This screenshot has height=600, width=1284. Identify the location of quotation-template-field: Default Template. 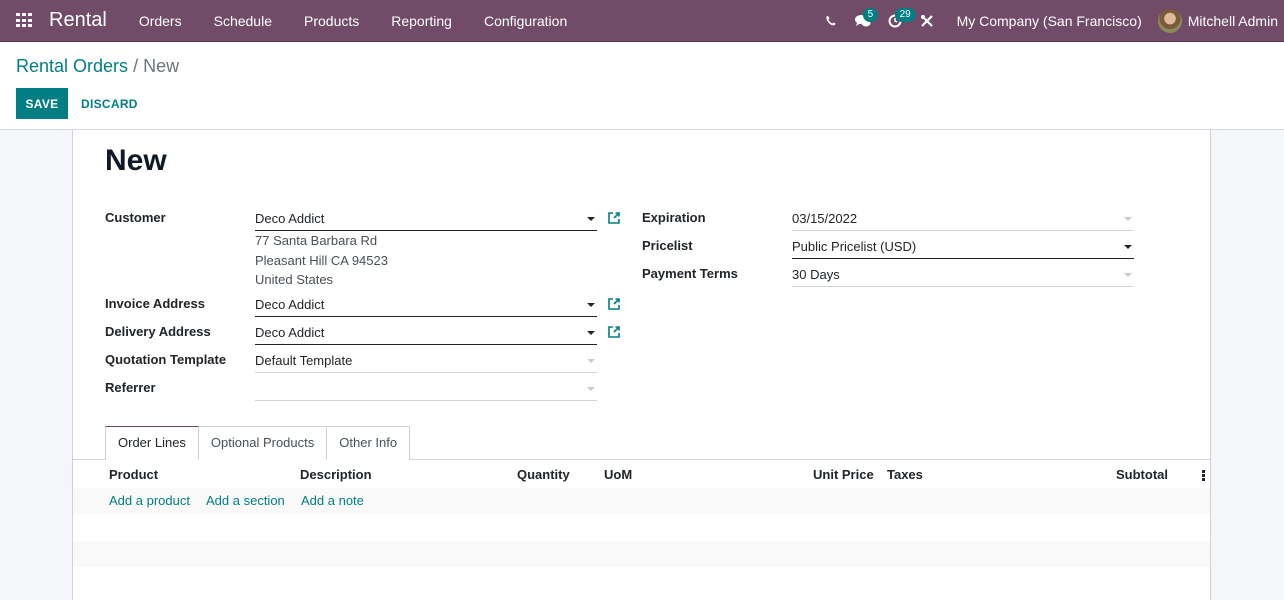
(426, 361).